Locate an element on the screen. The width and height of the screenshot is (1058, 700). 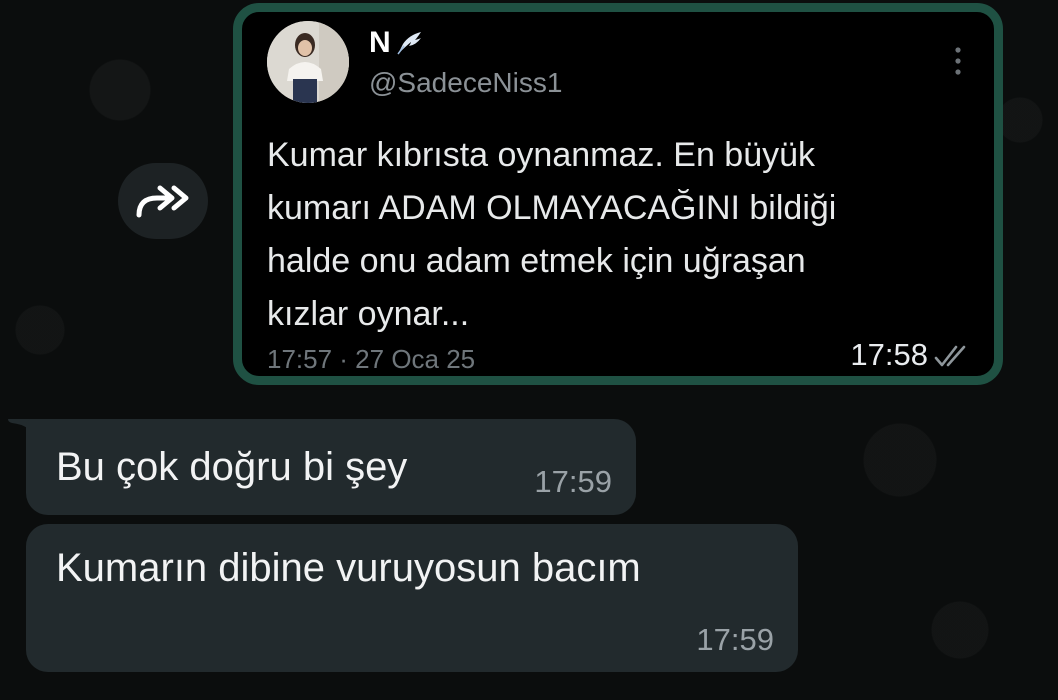
incoming-message: Bu çok doğru bi şey 17:59 is located at coordinates (331, 467).